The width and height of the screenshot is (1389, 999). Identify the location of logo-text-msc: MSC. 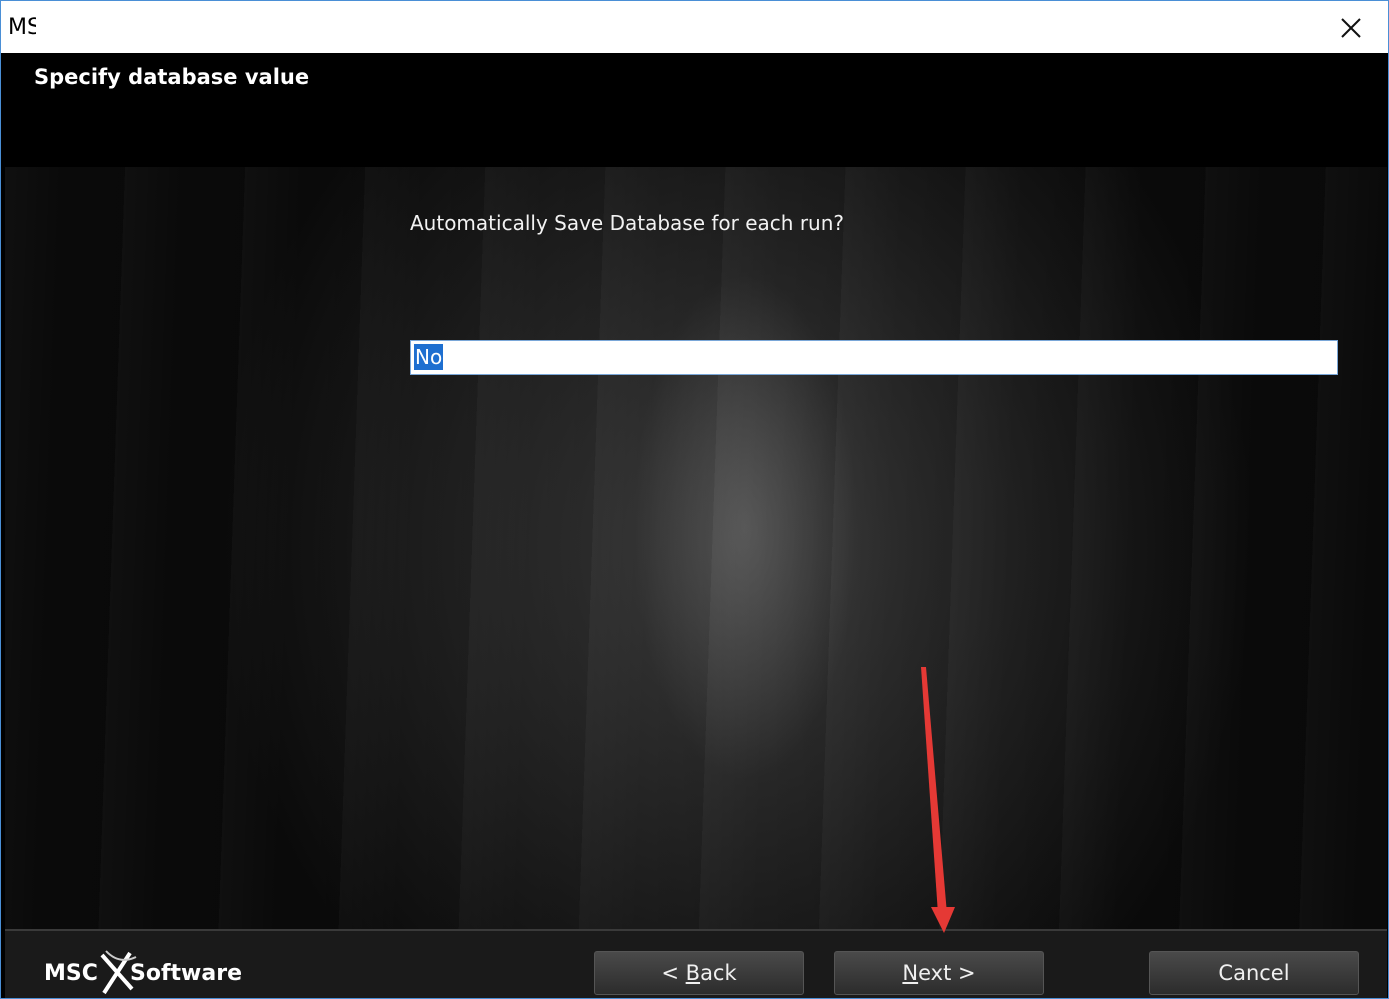
(71, 973).